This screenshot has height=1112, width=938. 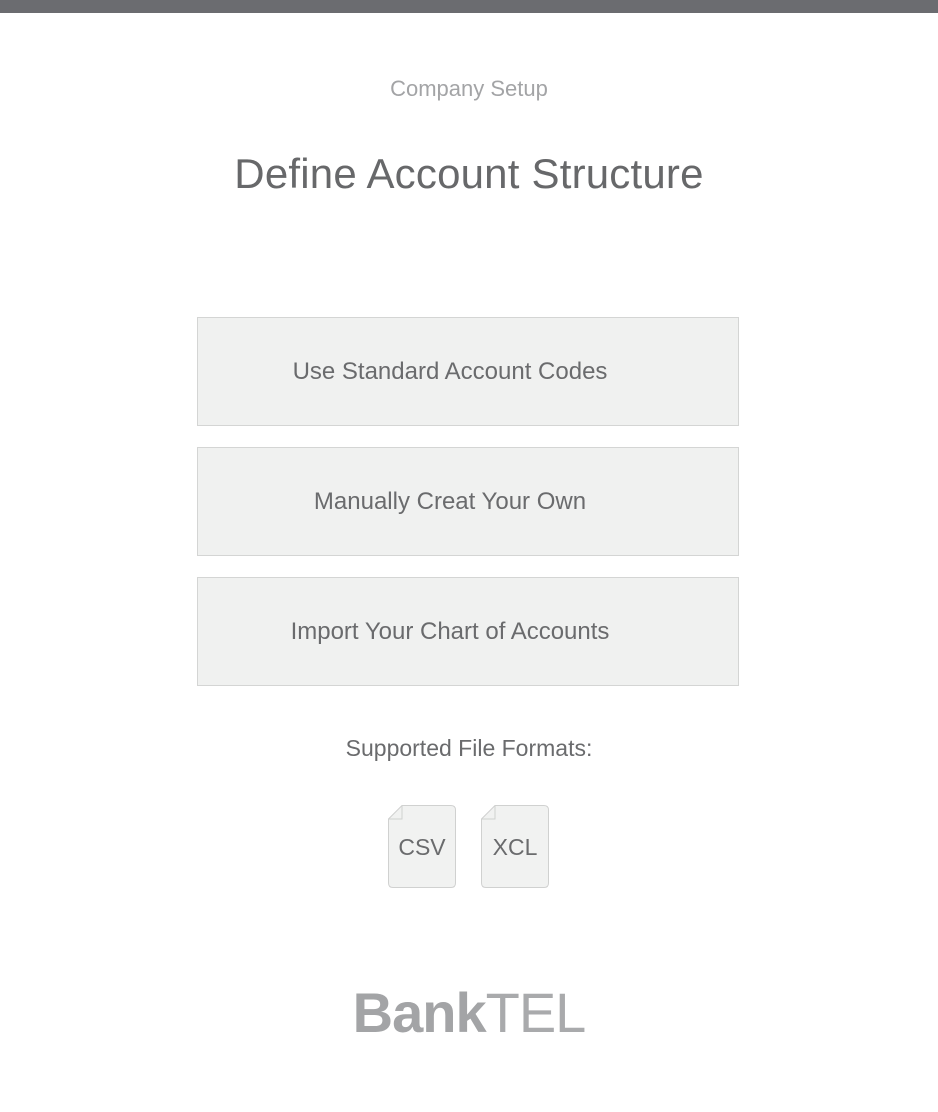 I want to click on xcl-file-icon: XCL, so click(x=515, y=846).